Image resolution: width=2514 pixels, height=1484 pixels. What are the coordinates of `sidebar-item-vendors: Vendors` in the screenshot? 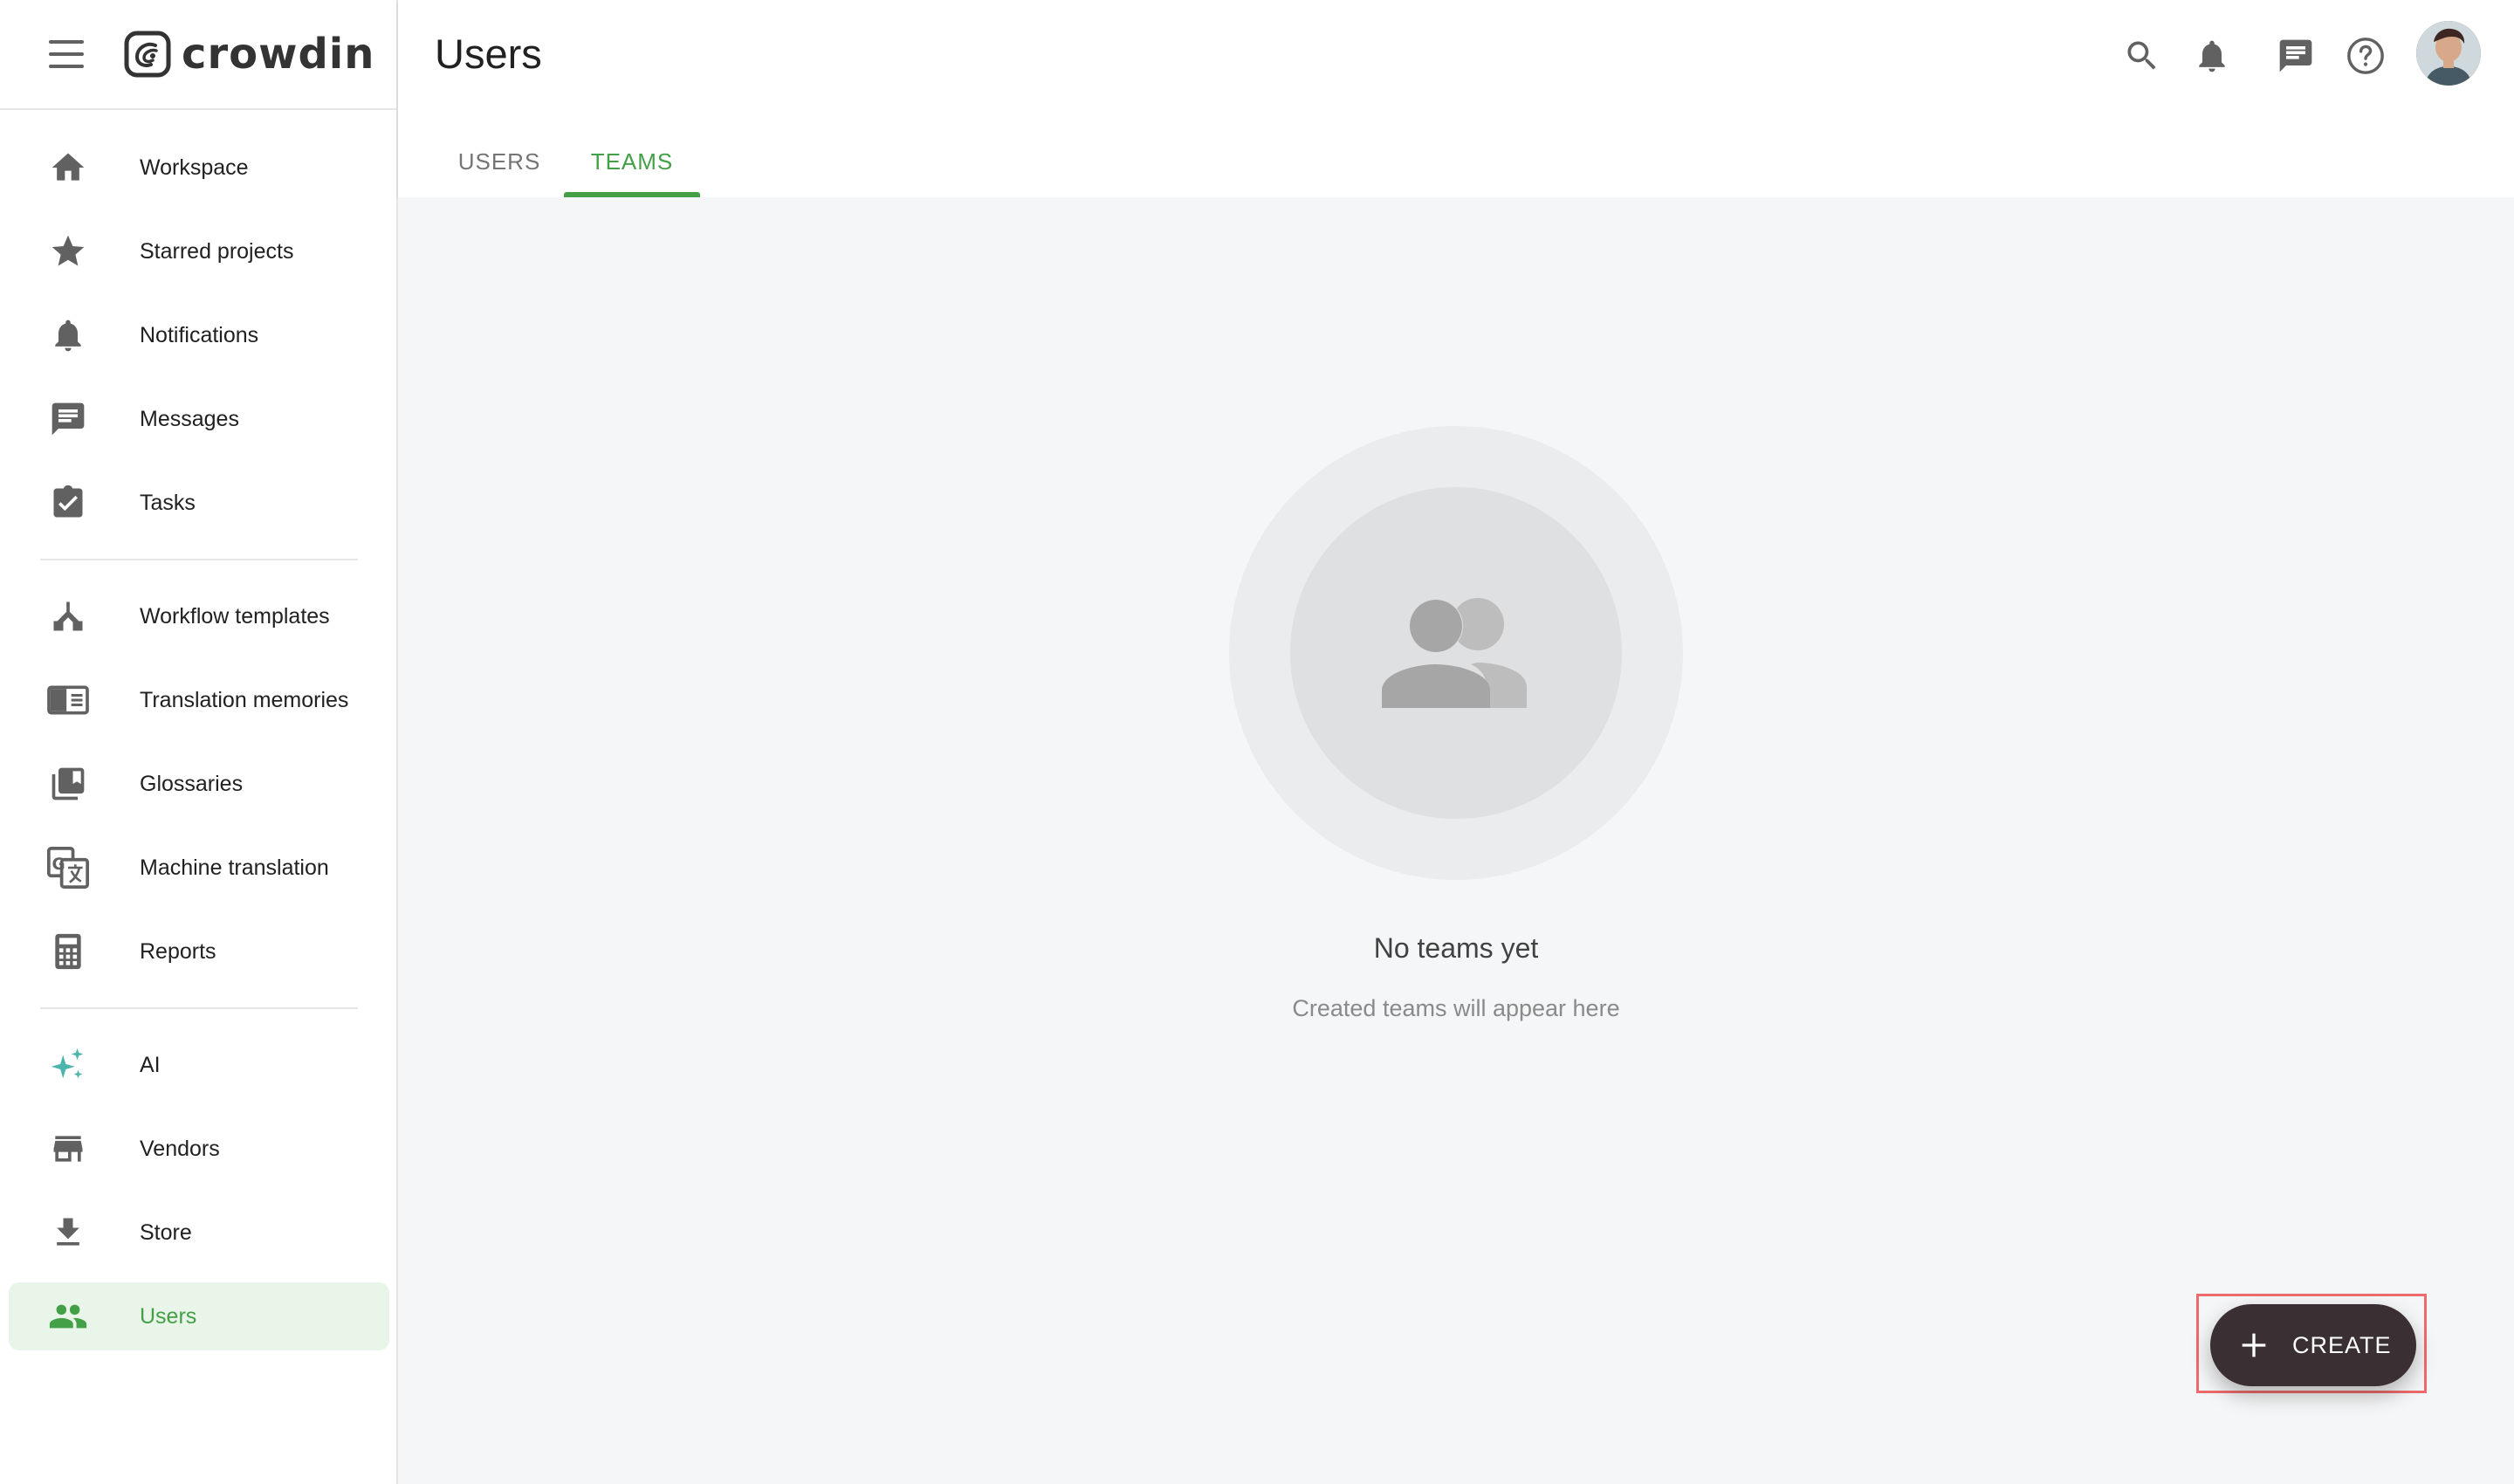 It's located at (199, 1149).